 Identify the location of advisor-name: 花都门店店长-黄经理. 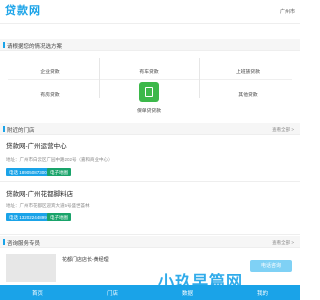
(85, 260).